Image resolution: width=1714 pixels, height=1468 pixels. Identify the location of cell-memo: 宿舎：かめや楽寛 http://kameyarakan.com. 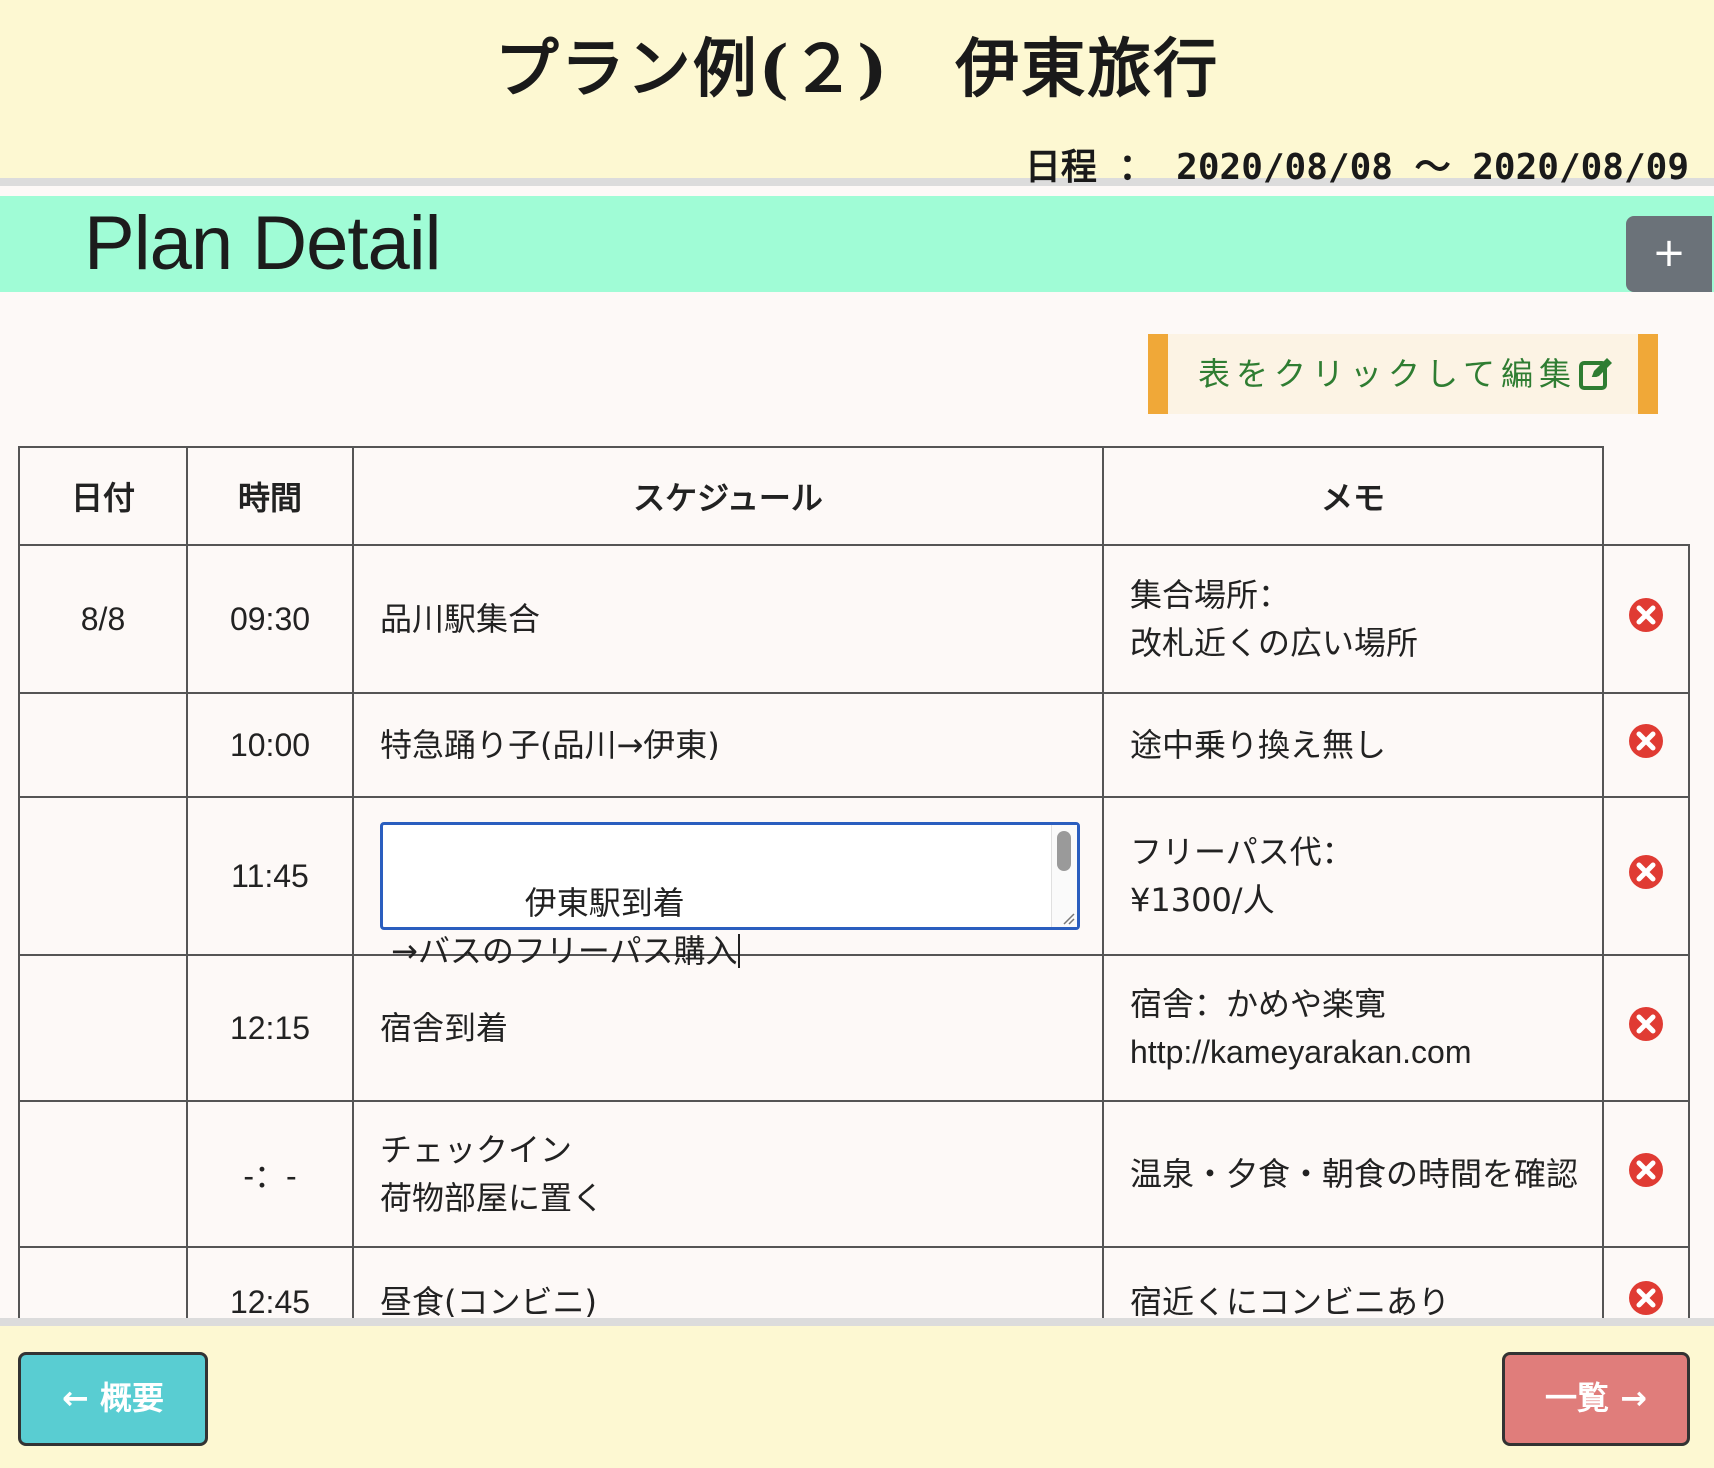
(1353, 1028).